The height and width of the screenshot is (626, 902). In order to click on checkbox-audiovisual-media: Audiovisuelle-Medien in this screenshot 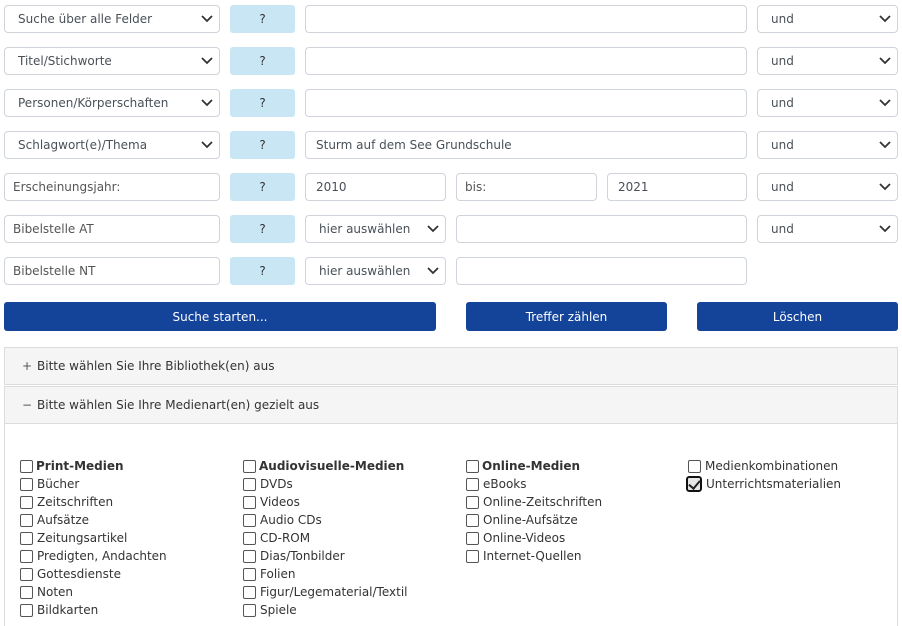, I will do `click(323, 466)`.